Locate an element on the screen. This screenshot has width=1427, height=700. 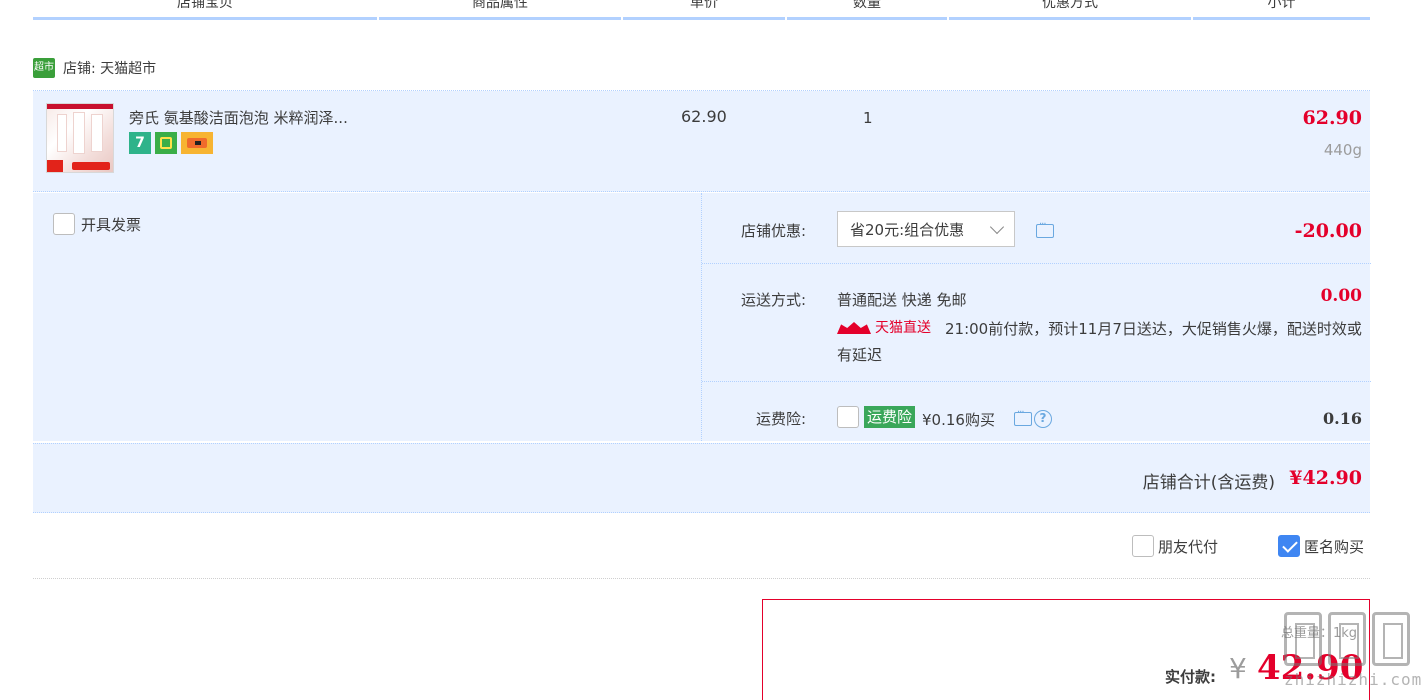
shipping-label: 运送方式: is located at coordinates (773, 300).